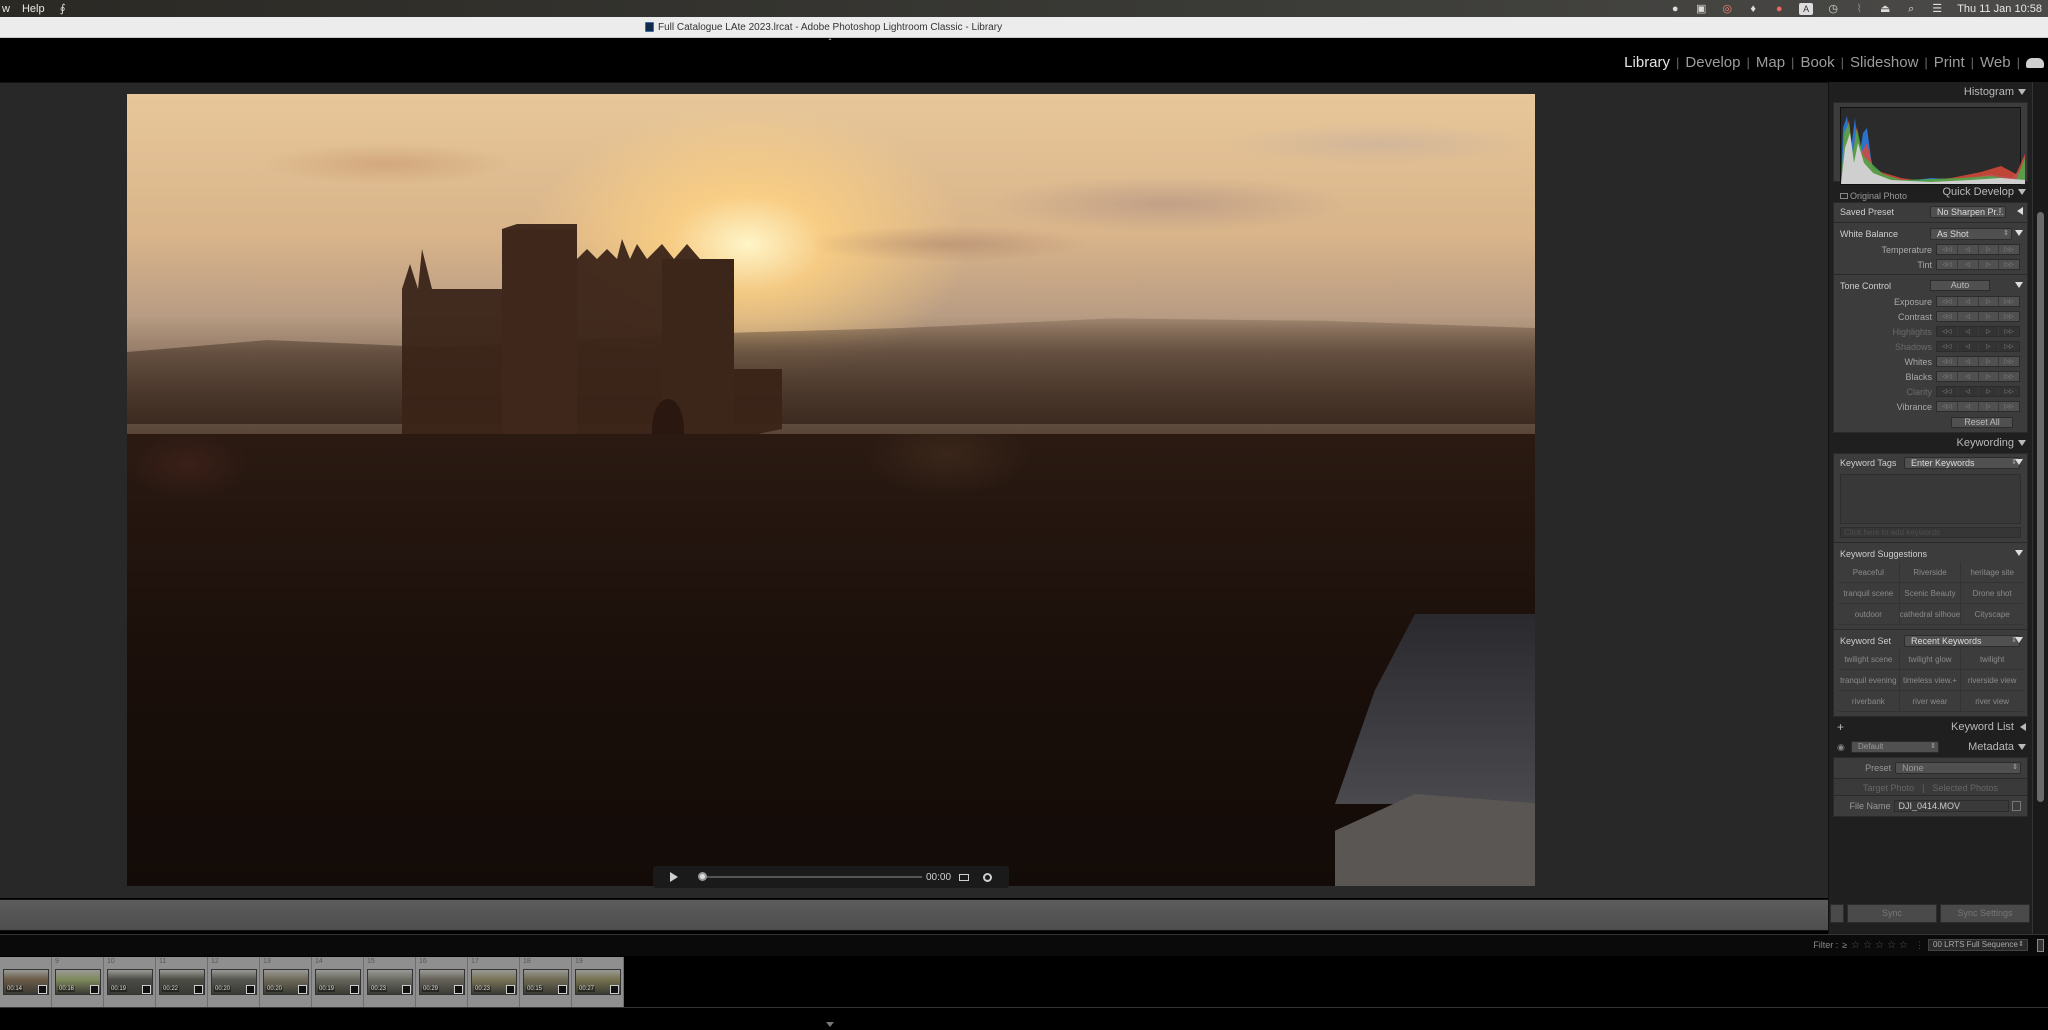 The height and width of the screenshot is (1030, 2048). I want to click on keyword-set-item: river view, so click(1992, 701).